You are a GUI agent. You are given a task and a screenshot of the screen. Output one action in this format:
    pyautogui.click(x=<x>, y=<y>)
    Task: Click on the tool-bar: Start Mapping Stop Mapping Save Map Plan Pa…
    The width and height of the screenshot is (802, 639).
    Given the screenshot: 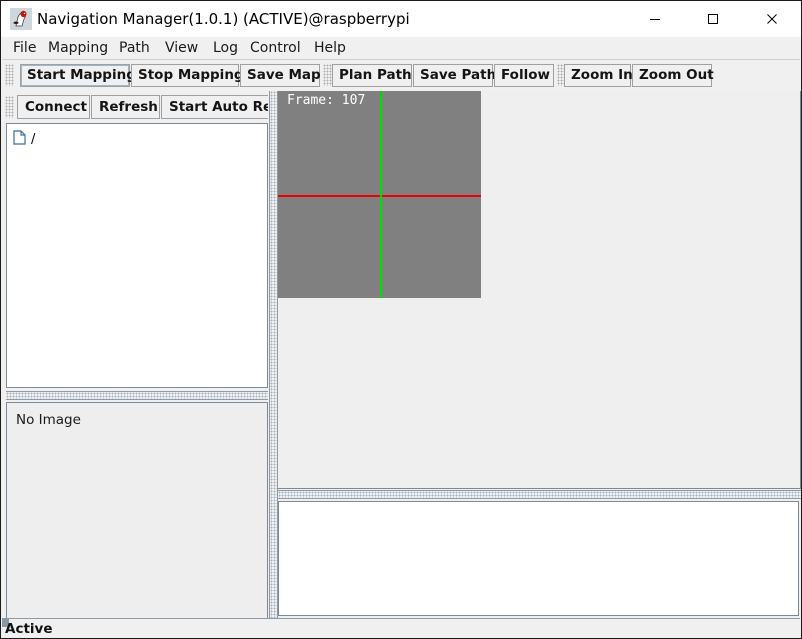 What is the action you would take?
    pyautogui.click(x=401, y=75)
    